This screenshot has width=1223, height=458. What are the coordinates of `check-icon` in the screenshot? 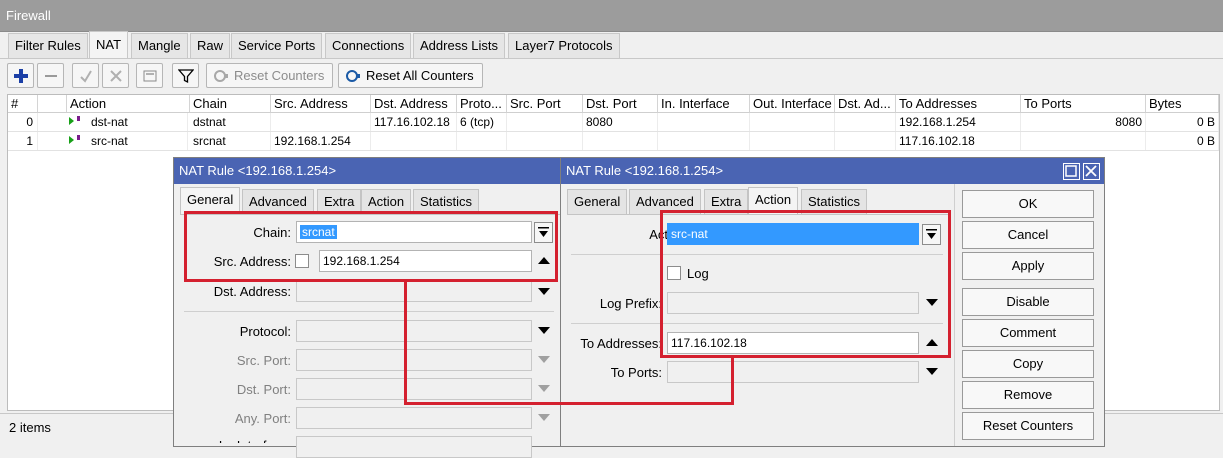 It's located at (85, 76).